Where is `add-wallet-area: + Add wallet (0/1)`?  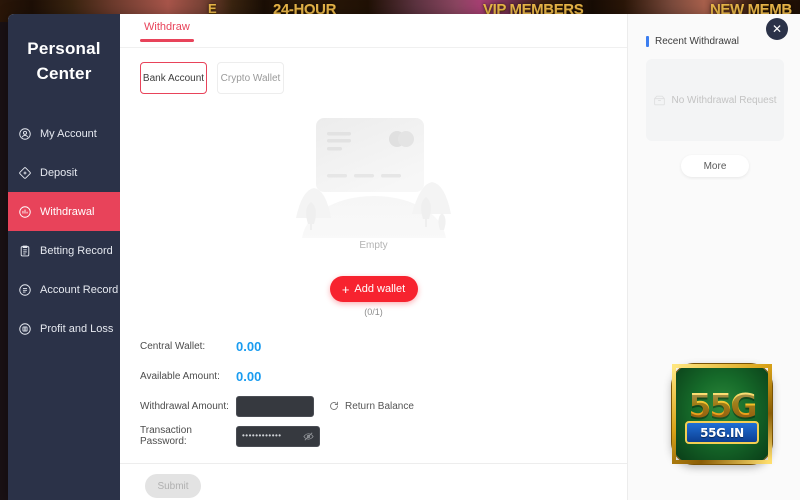
add-wallet-area: + Add wallet (0/1) is located at coordinates (373, 296).